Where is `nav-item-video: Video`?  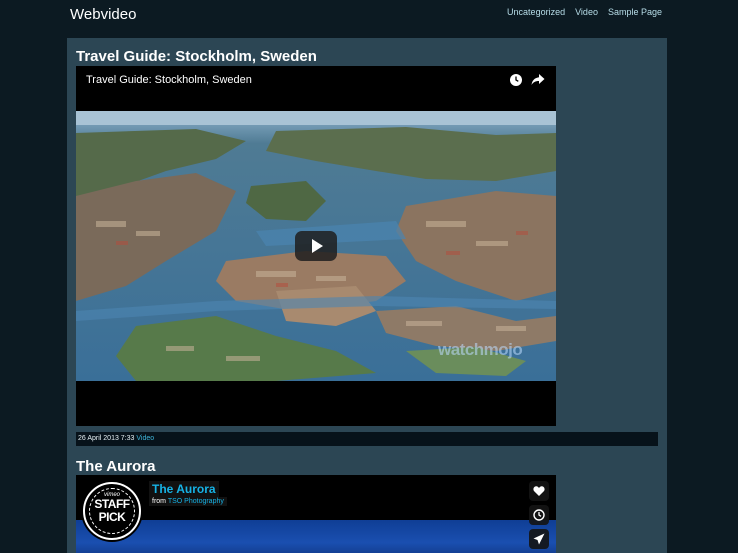 nav-item-video: Video is located at coordinates (586, 12).